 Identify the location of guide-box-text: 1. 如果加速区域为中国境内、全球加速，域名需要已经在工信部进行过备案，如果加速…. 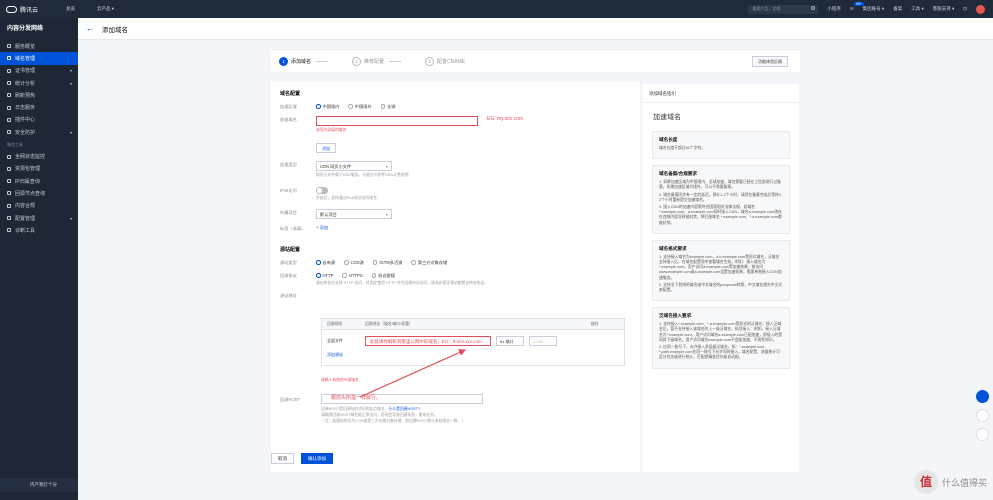
(720, 185).